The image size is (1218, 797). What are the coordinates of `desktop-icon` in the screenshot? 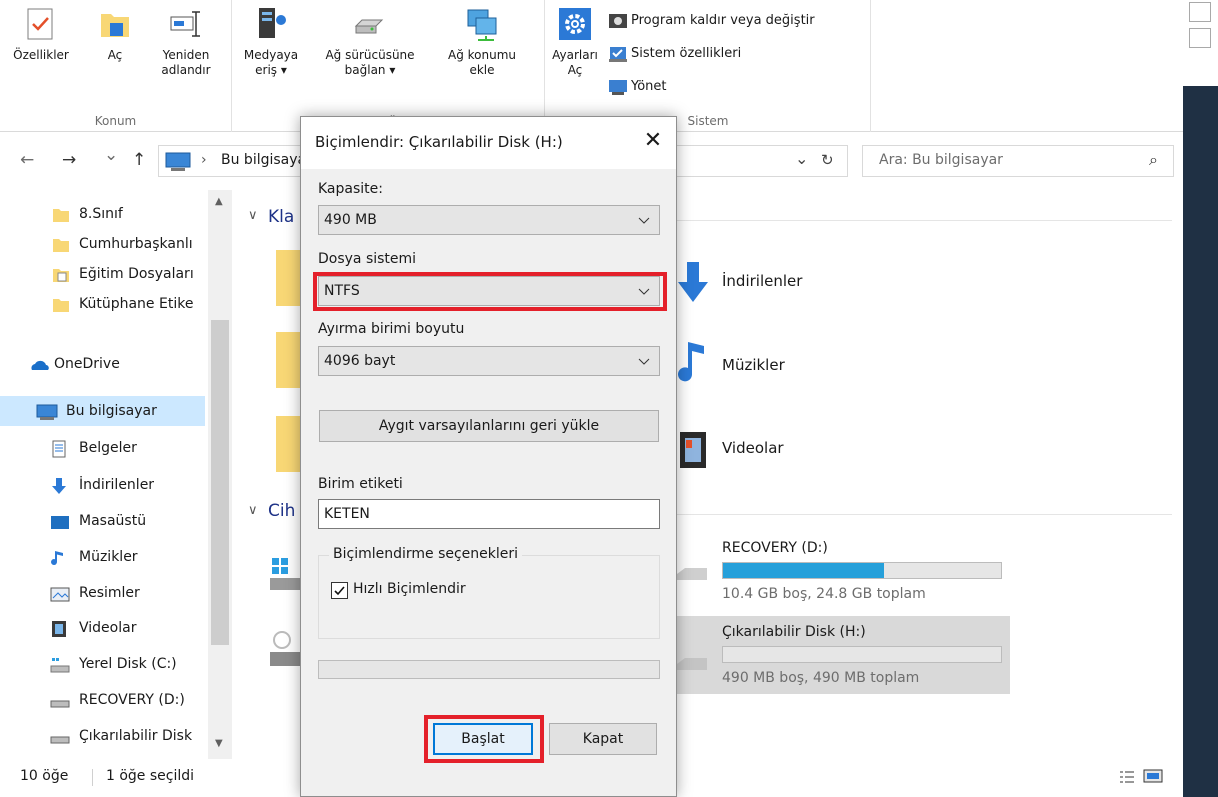 It's located at (59, 521).